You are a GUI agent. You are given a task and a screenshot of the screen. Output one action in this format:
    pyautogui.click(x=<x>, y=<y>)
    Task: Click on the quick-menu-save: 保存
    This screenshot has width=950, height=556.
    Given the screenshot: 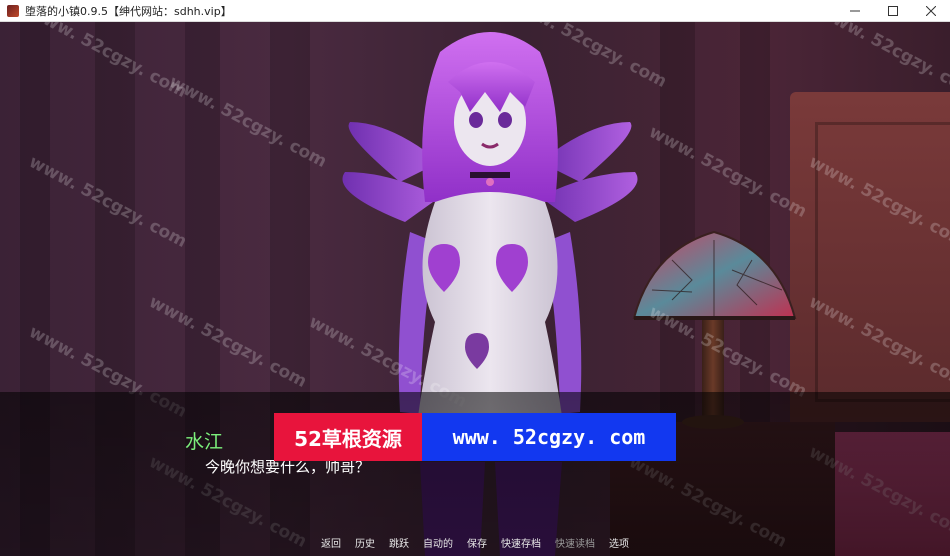 What is the action you would take?
    pyautogui.click(x=477, y=544)
    